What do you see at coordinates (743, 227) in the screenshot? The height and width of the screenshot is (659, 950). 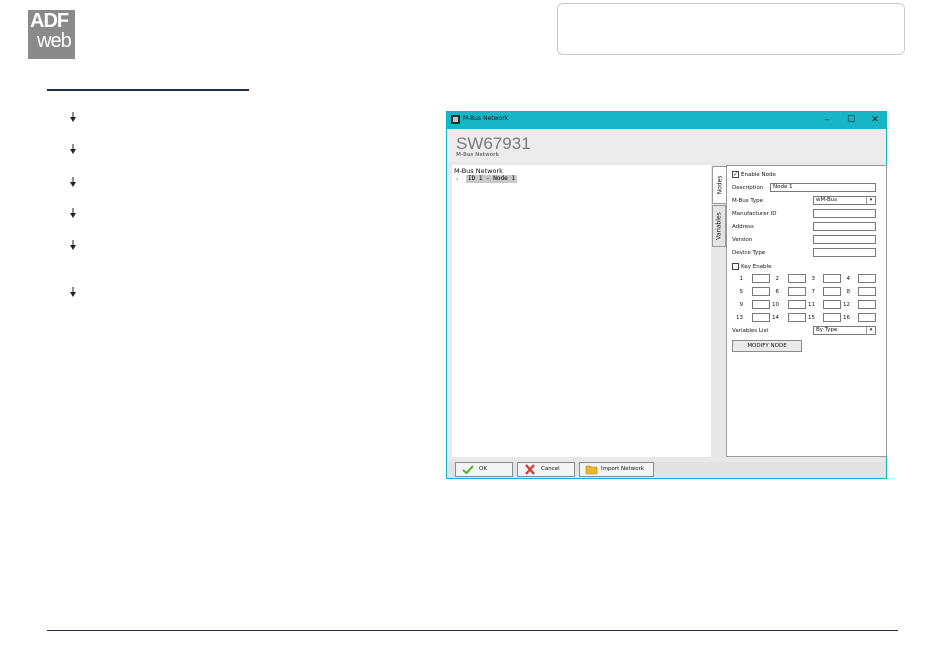 I see `address-label: Address` at bounding box center [743, 227].